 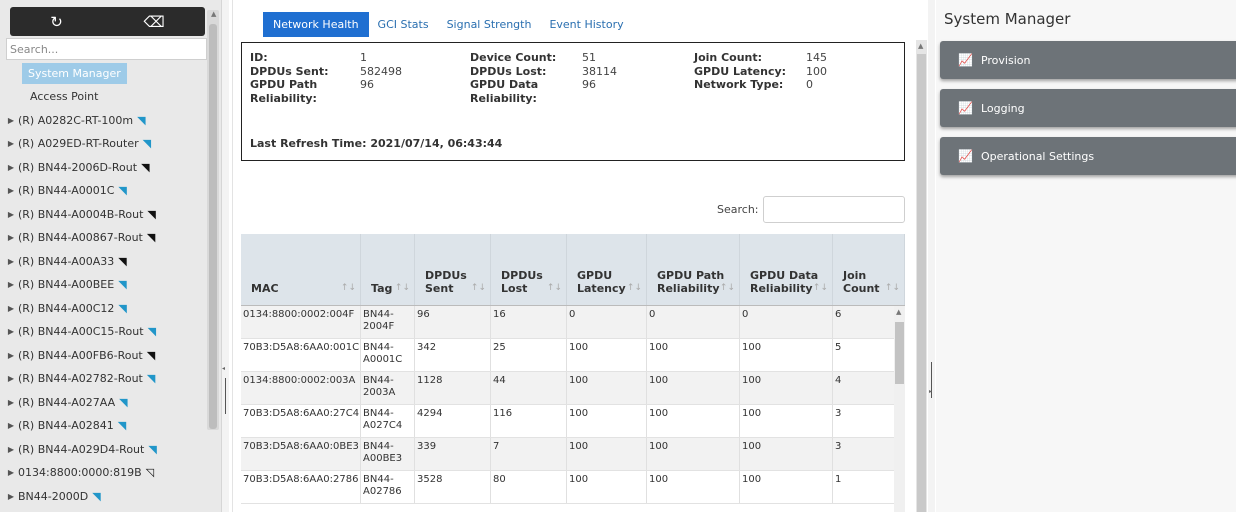 What do you see at coordinates (529, 269) in the screenshot?
I see `column-header: DPDUs Lost ↑↓` at bounding box center [529, 269].